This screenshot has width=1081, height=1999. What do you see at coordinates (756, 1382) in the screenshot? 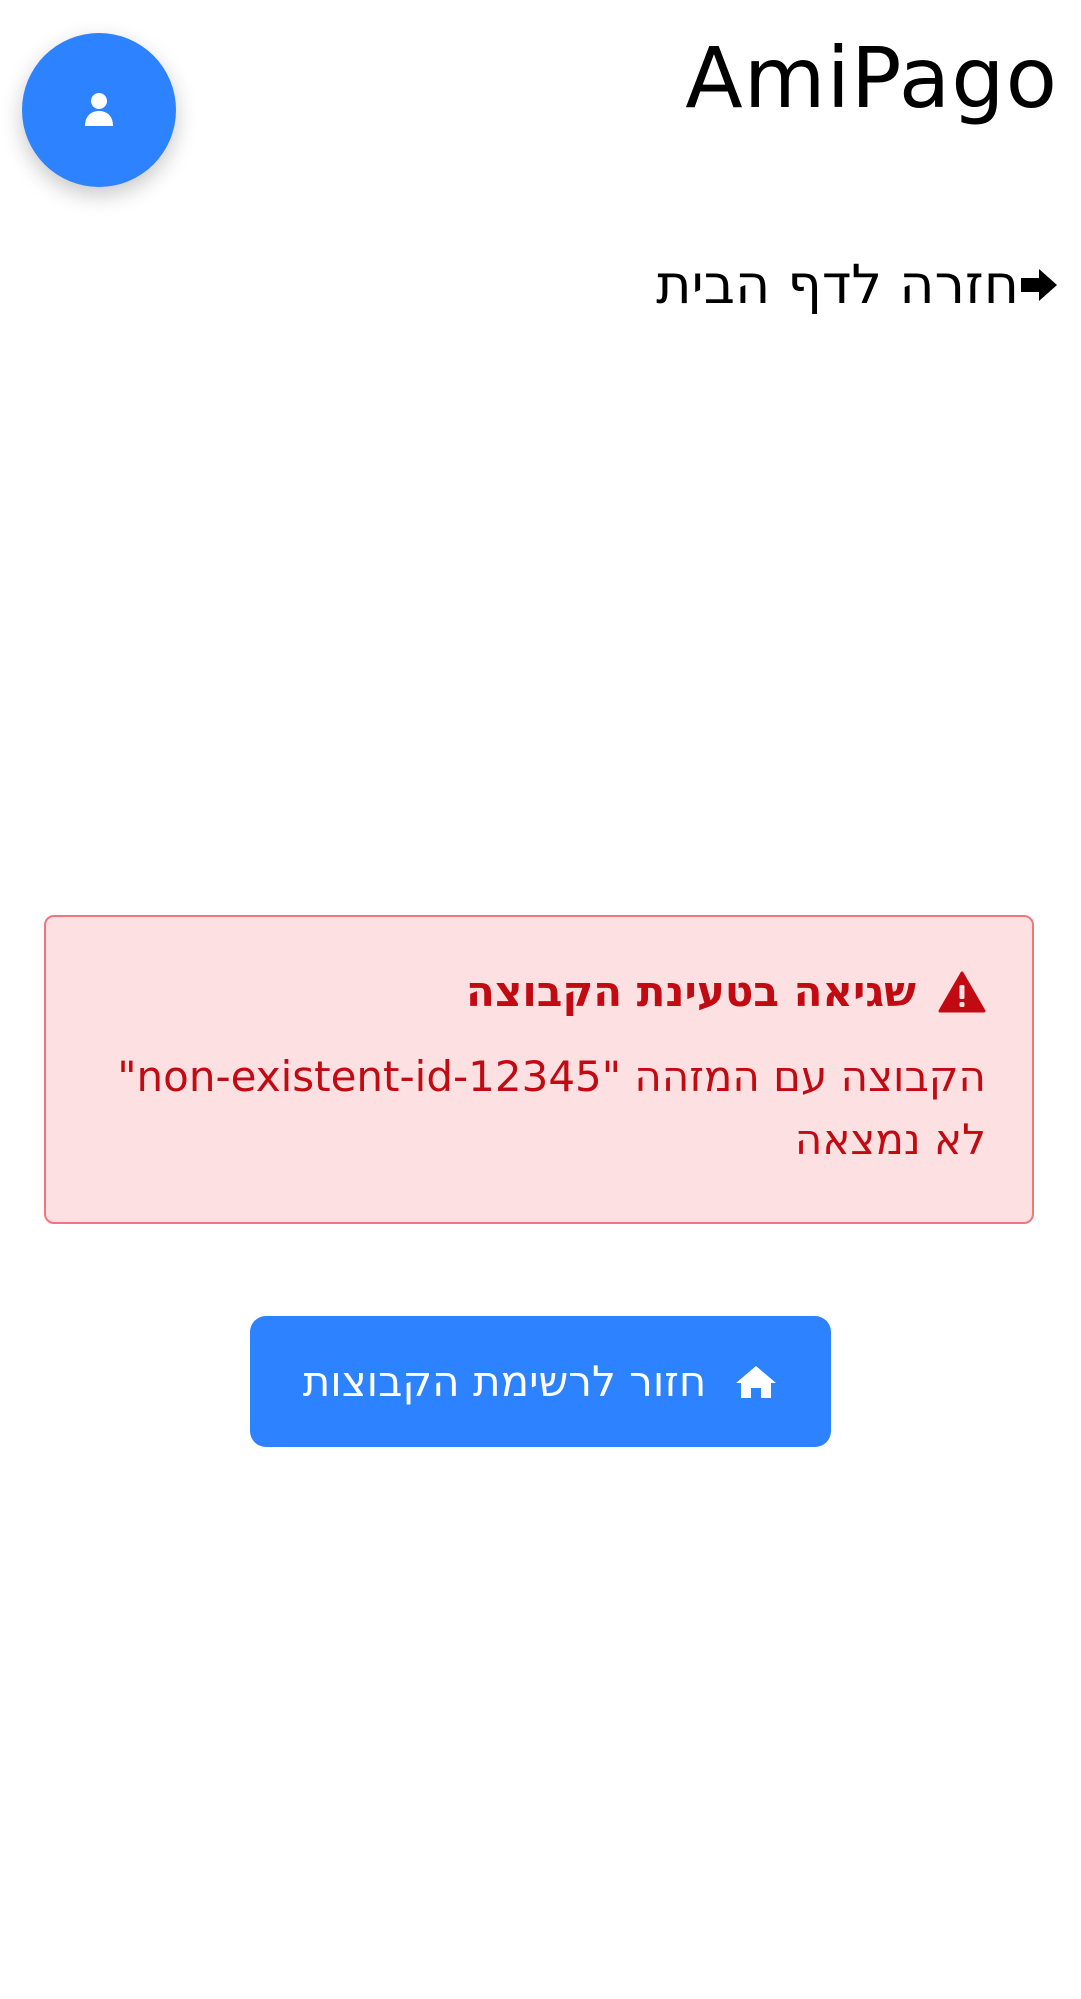
I see `home-icon` at bounding box center [756, 1382].